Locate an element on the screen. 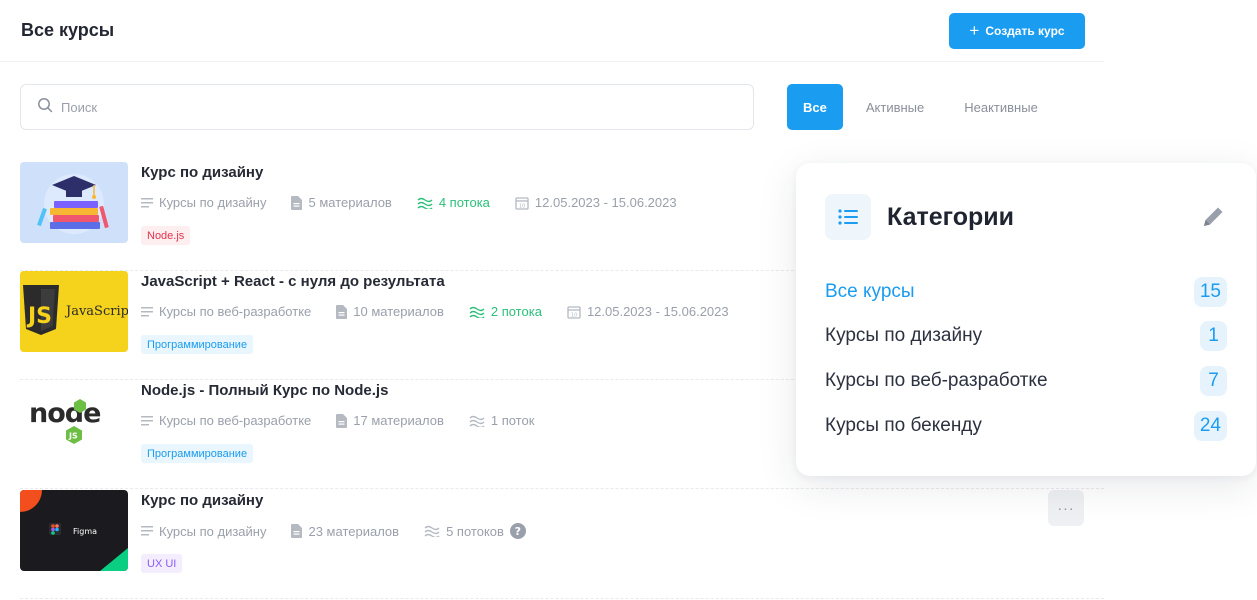  category-all-courses: Все курсы 15 is located at coordinates (1026, 292).